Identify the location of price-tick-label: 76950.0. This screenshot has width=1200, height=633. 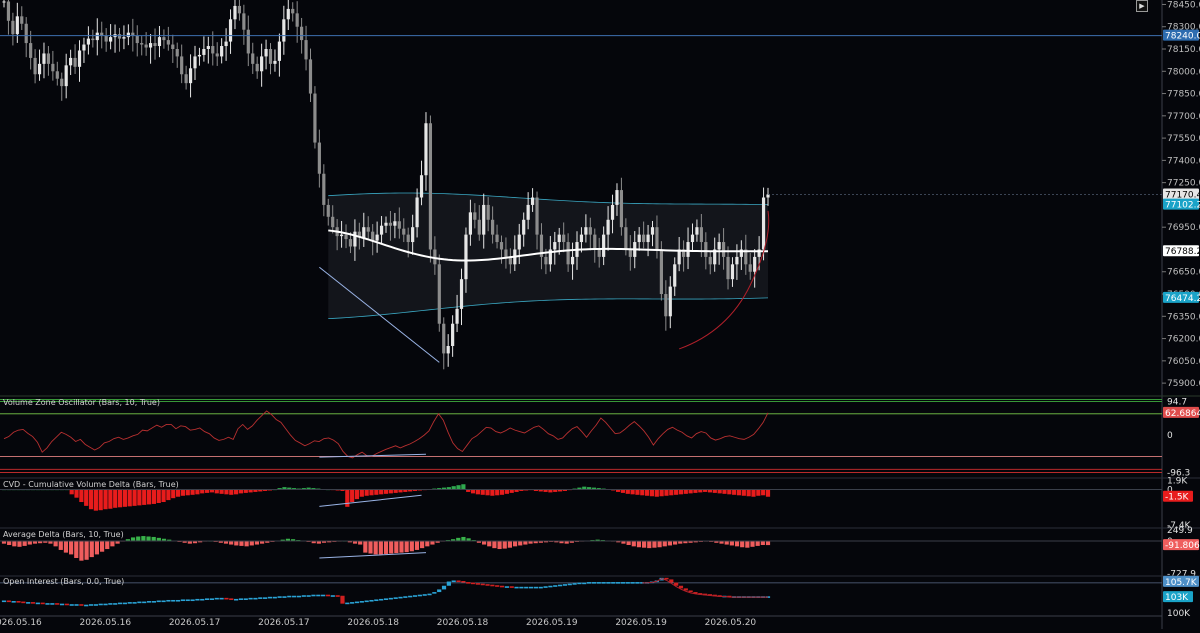
(1183, 228).